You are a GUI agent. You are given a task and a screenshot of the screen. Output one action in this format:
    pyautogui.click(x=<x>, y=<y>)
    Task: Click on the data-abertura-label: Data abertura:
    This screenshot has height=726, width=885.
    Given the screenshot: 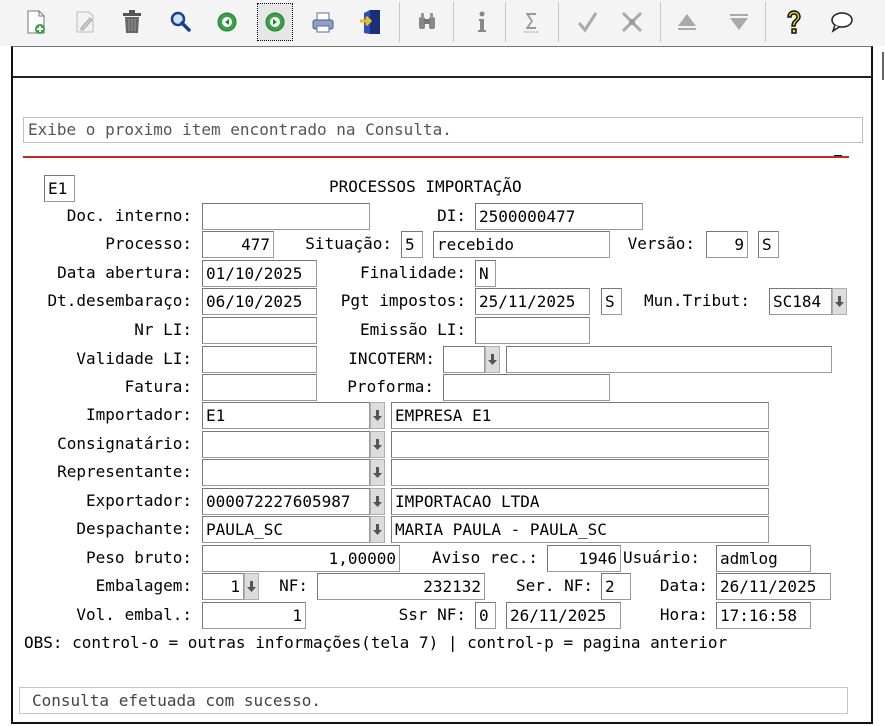 What is the action you would take?
    pyautogui.click(x=124, y=272)
    